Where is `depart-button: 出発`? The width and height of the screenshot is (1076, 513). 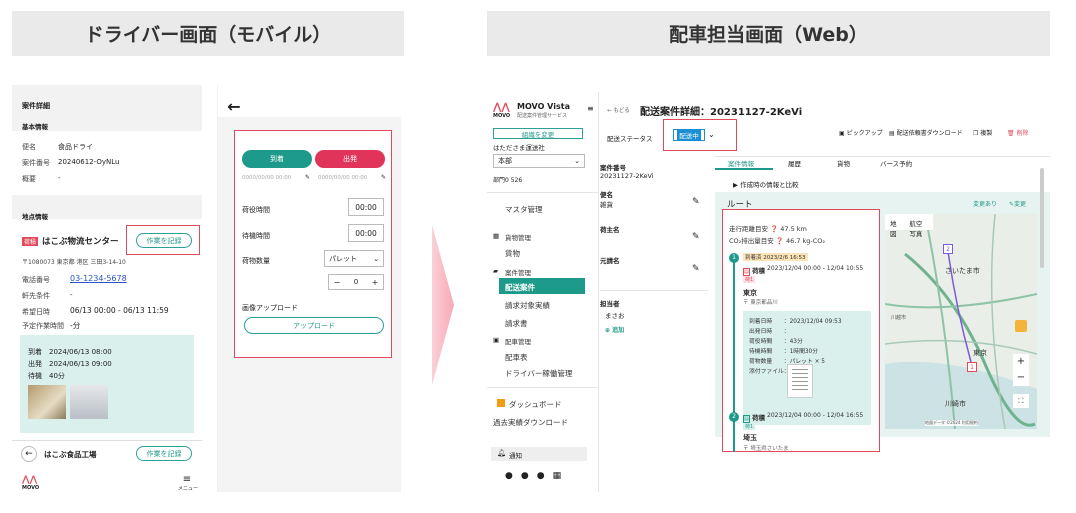
depart-button: 出発 is located at coordinates (350, 159).